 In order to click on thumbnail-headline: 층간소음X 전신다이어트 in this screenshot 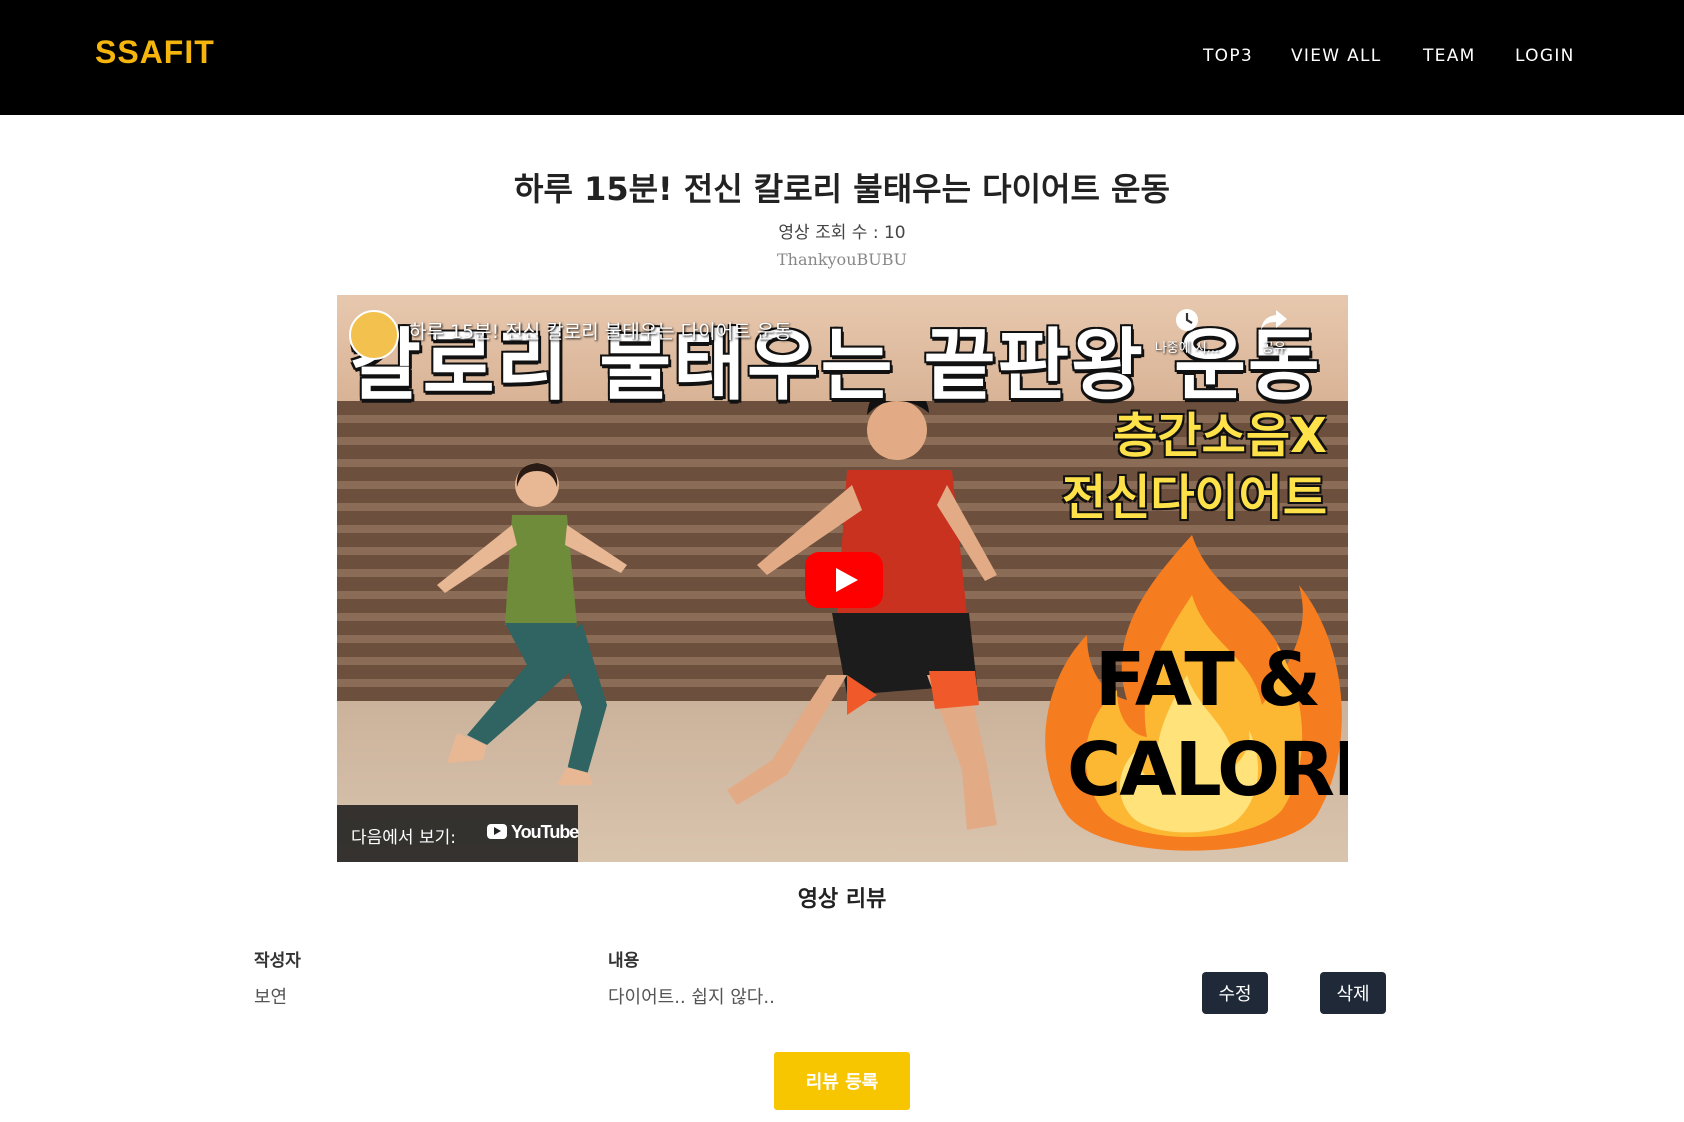, I will do `click(1177, 467)`.